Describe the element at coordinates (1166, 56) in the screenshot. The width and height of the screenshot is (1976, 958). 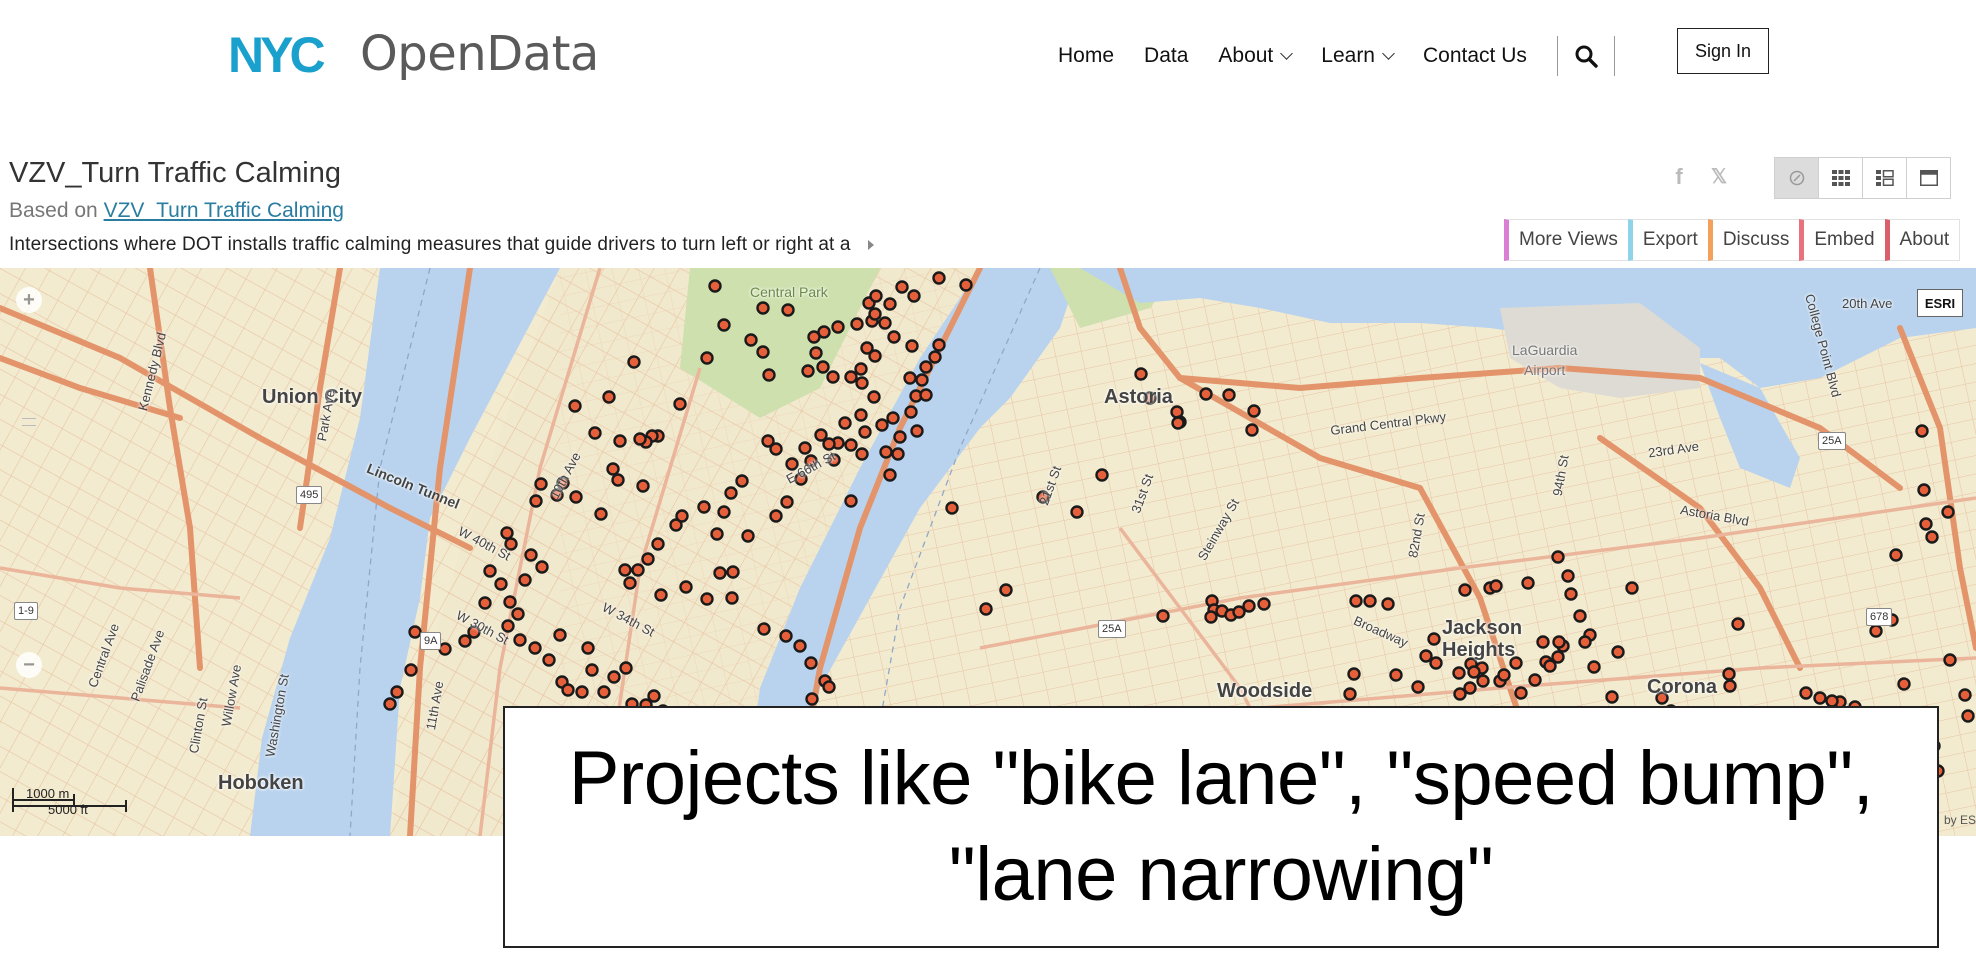
I see `nav-data: Data` at that location.